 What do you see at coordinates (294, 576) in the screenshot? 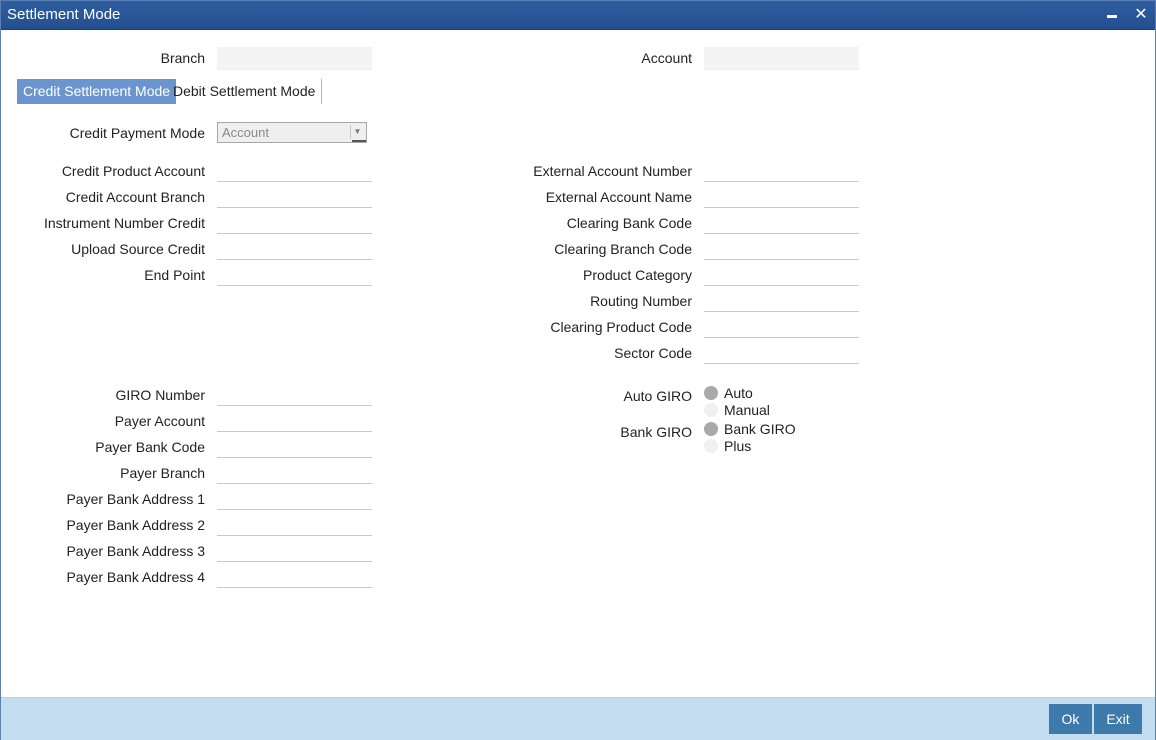
I see `payer-bank-address-4-field` at bounding box center [294, 576].